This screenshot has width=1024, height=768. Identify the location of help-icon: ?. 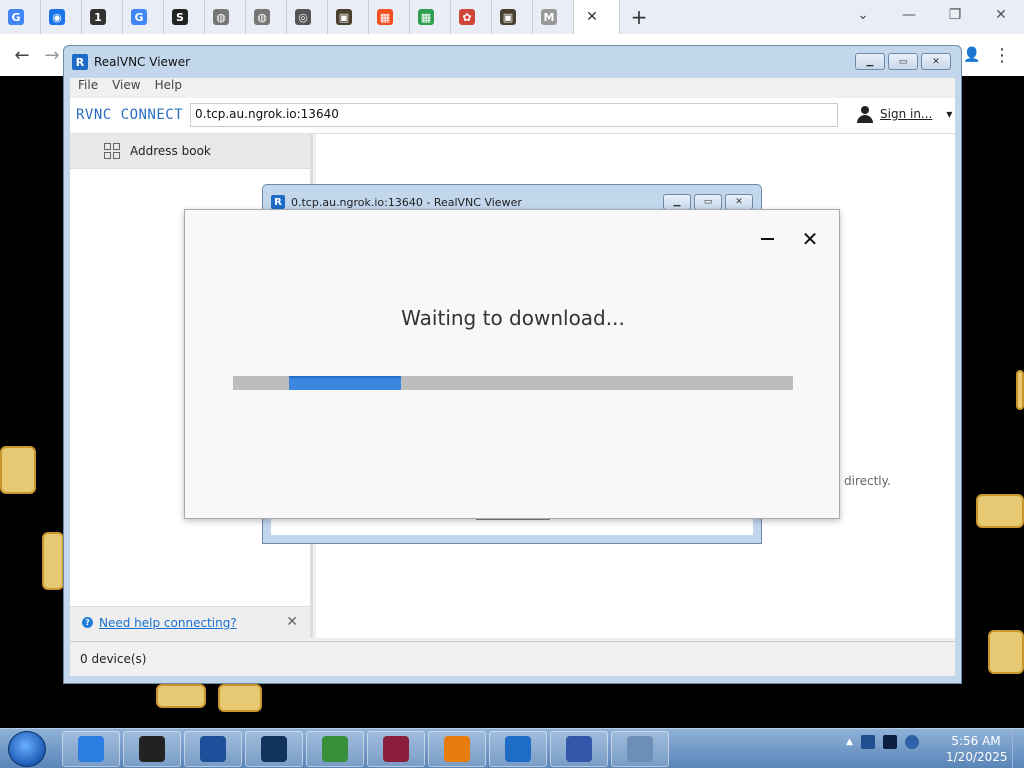
(87, 622).